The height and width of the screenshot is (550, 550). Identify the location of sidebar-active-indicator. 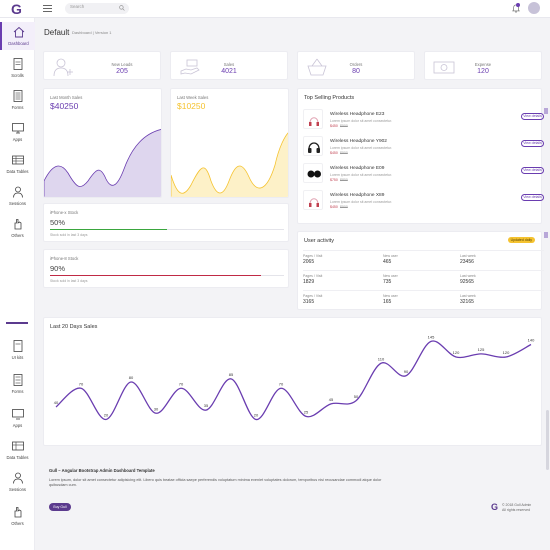
(17, 323).